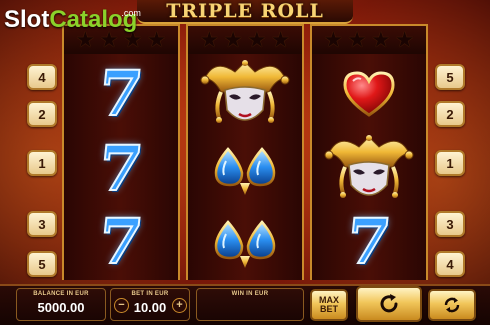 This screenshot has width=490, height=325. What do you see at coordinates (245, 40) in the screenshot?
I see `star-strip-2: ★ ★ ★ ★` at bounding box center [245, 40].